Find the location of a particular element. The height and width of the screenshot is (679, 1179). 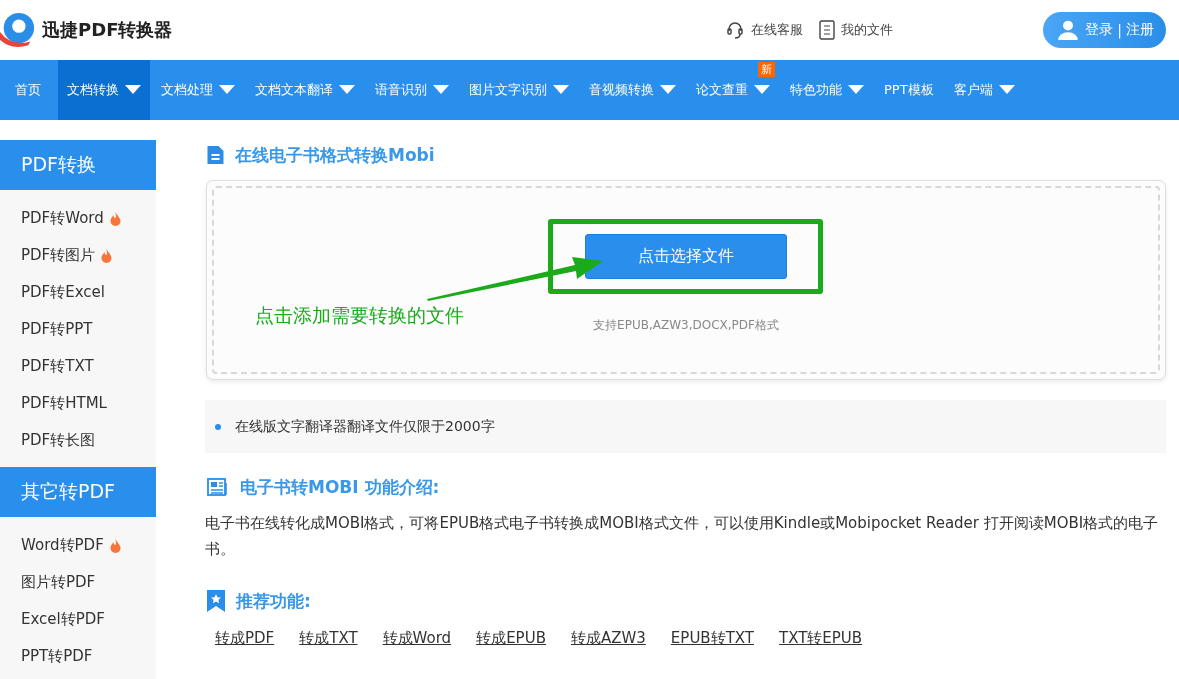

page-title: 在线电子书格式转换Mobi is located at coordinates (335, 155).